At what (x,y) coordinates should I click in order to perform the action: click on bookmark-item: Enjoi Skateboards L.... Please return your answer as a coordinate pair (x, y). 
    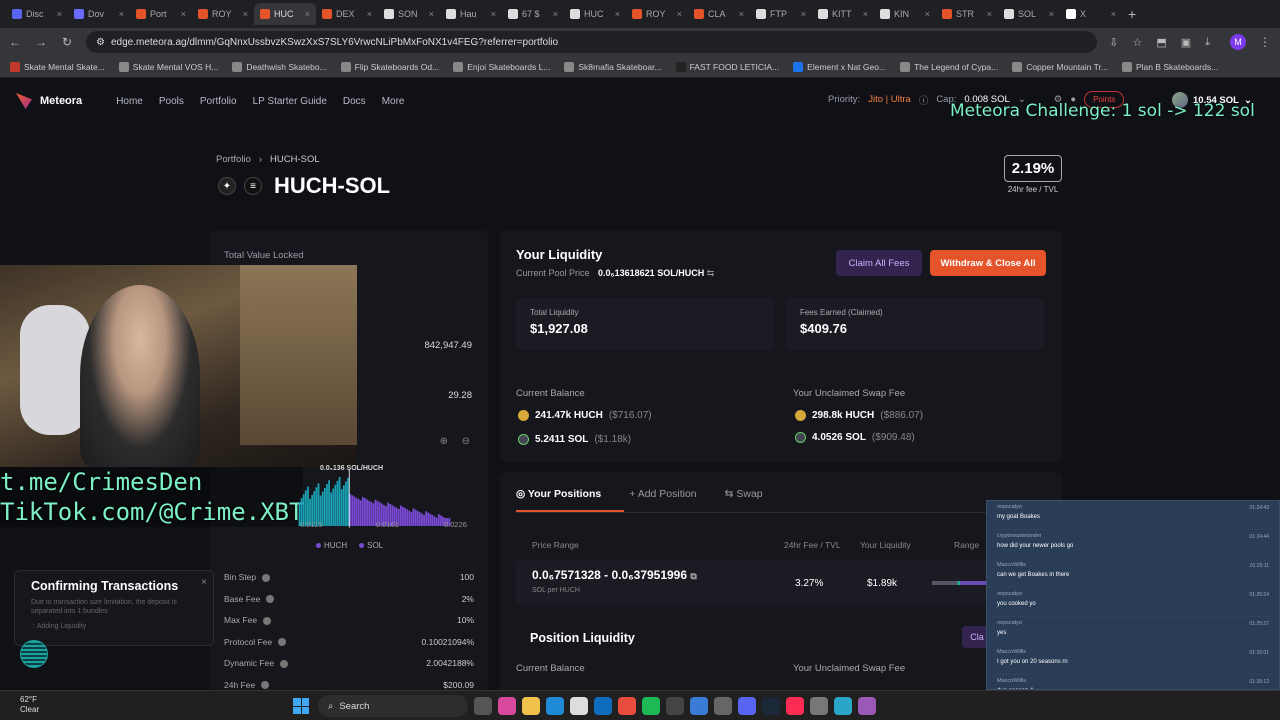
    Looking at the image, I should click on (501, 66).